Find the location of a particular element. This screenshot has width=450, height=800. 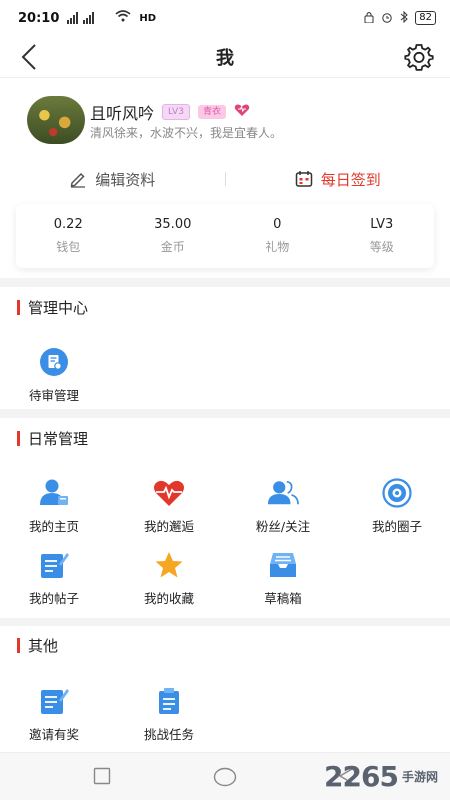

home-button is located at coordinates (225, 779).